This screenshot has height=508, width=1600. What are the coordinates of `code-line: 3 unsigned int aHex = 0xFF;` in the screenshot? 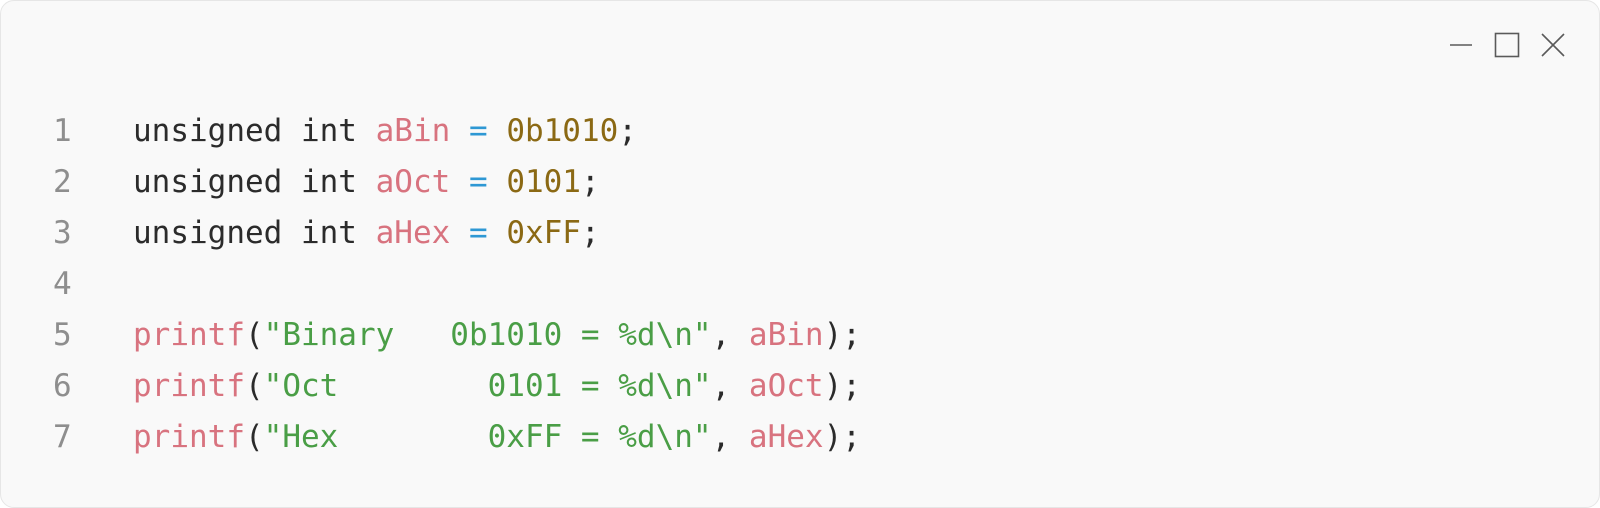 It's located at (457, 233).